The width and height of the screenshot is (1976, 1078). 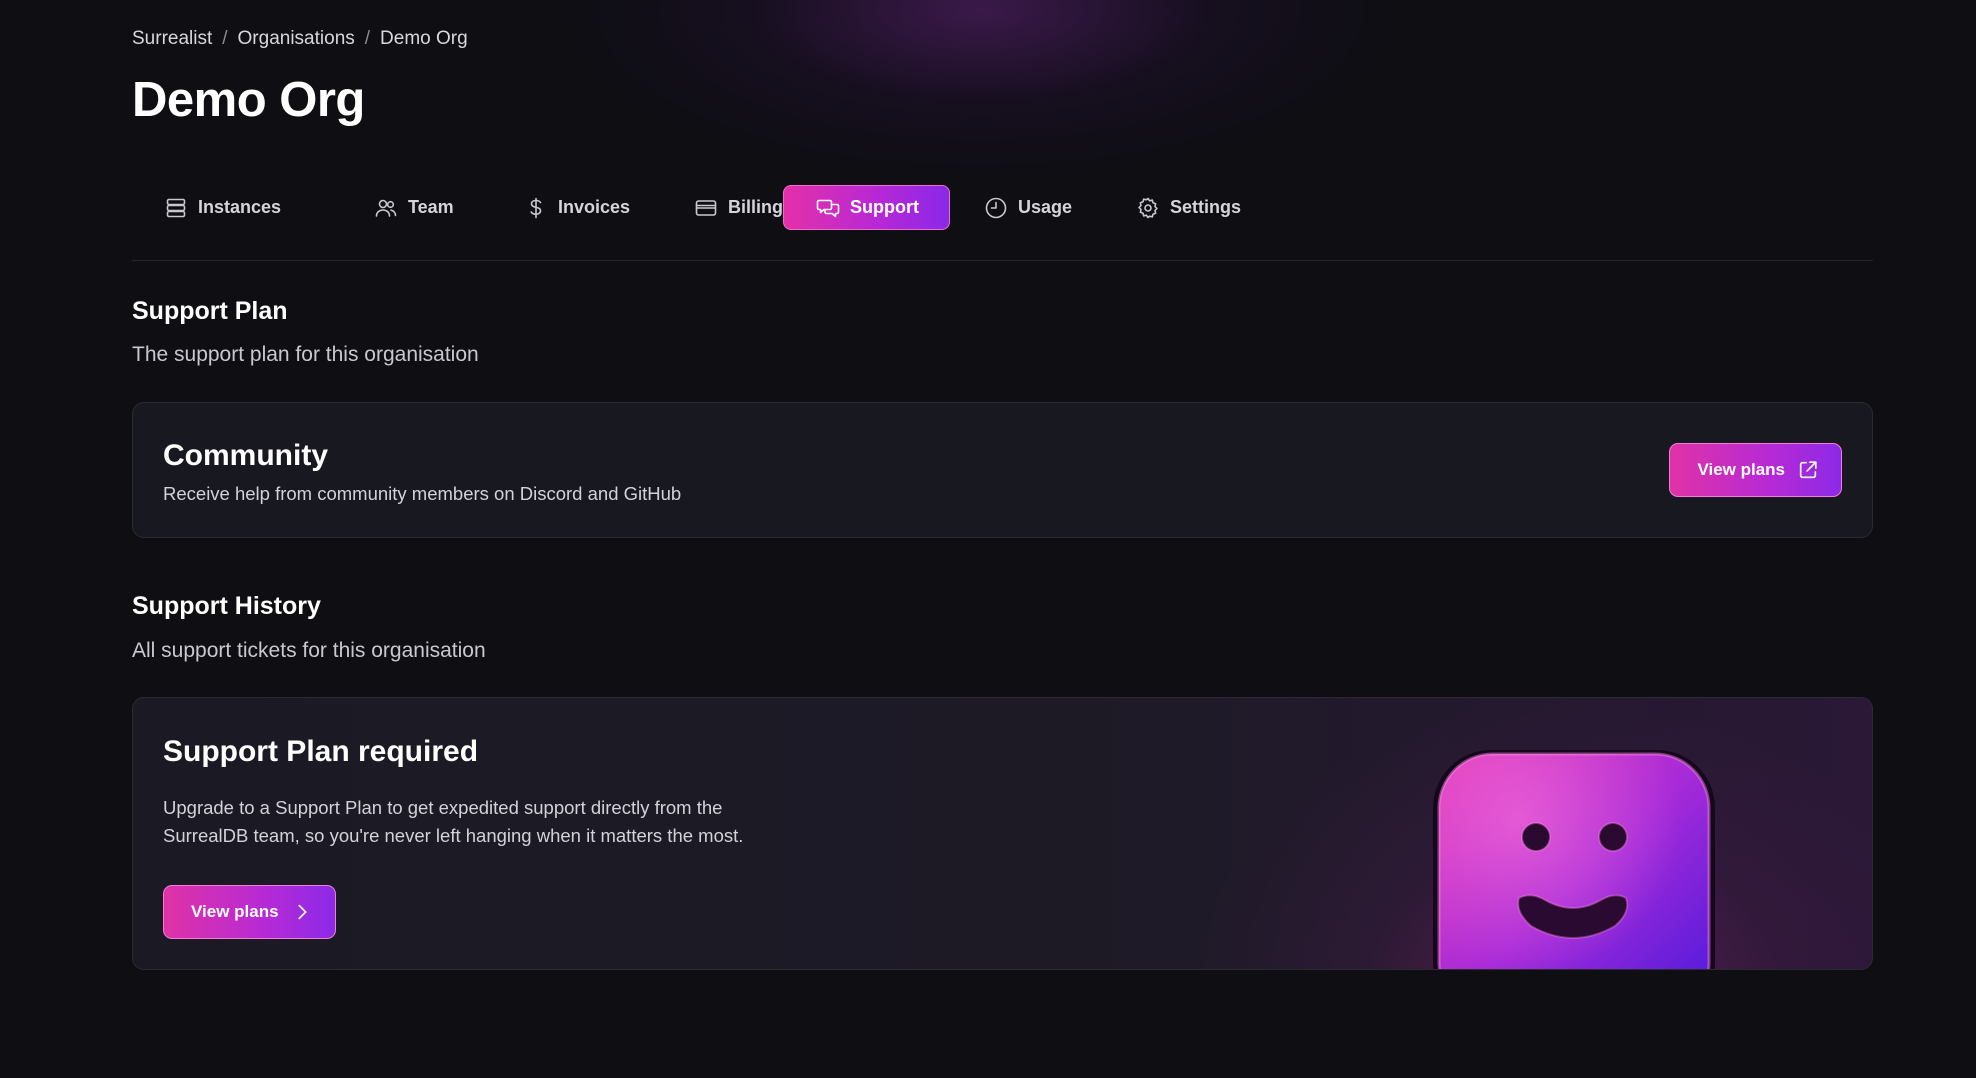 What do you see at coordinates (996, 207) in the screenshot?
I see `clock-icon` at bounding box center [996, 207].